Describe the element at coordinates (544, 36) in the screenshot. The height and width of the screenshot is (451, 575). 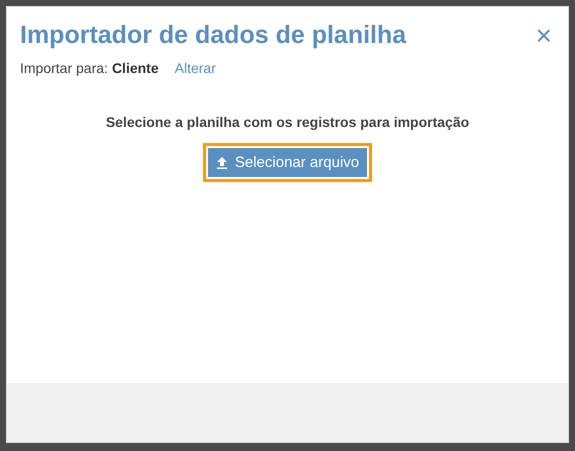
I see `close-button: ×` at that location.